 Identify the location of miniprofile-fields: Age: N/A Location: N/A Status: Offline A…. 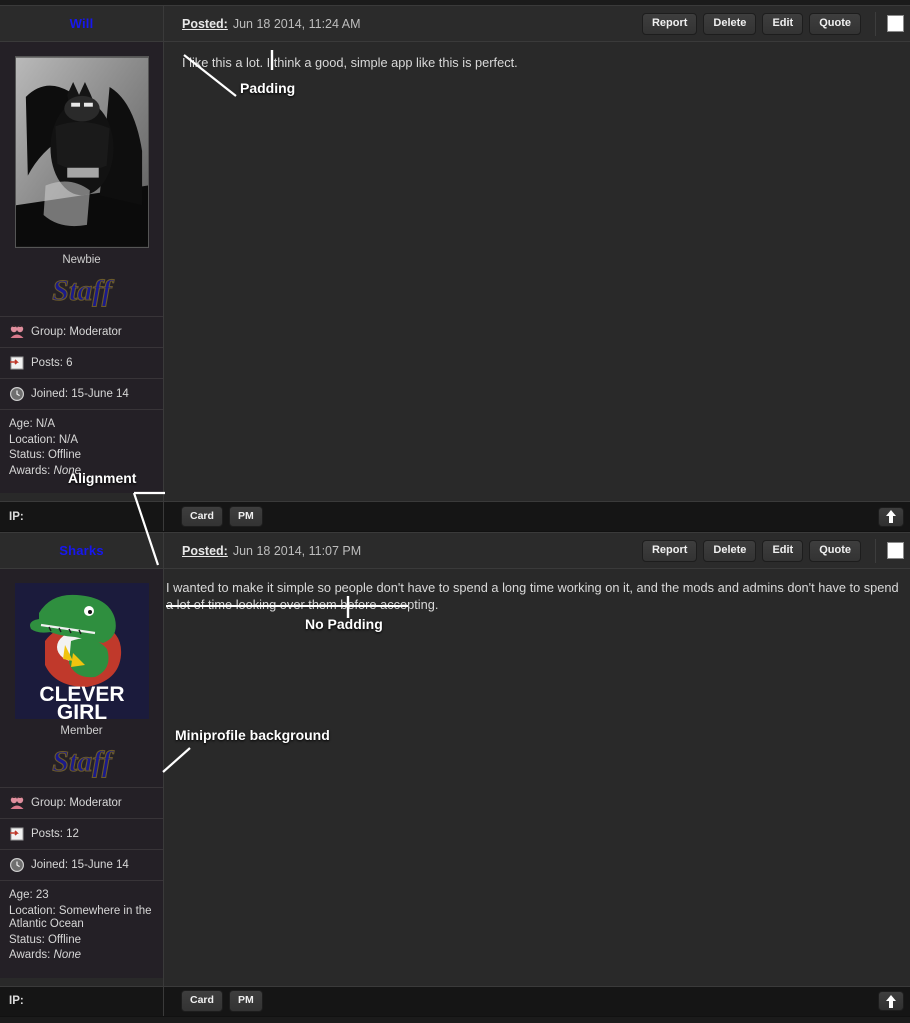
(81, 446).